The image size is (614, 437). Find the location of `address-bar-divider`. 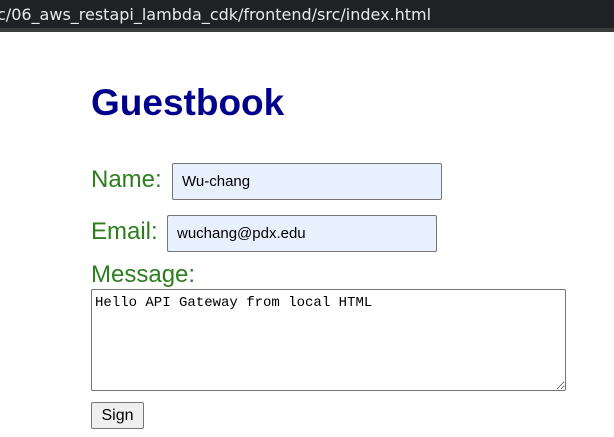

address-bar-divider is located at coordinates (307, 30).